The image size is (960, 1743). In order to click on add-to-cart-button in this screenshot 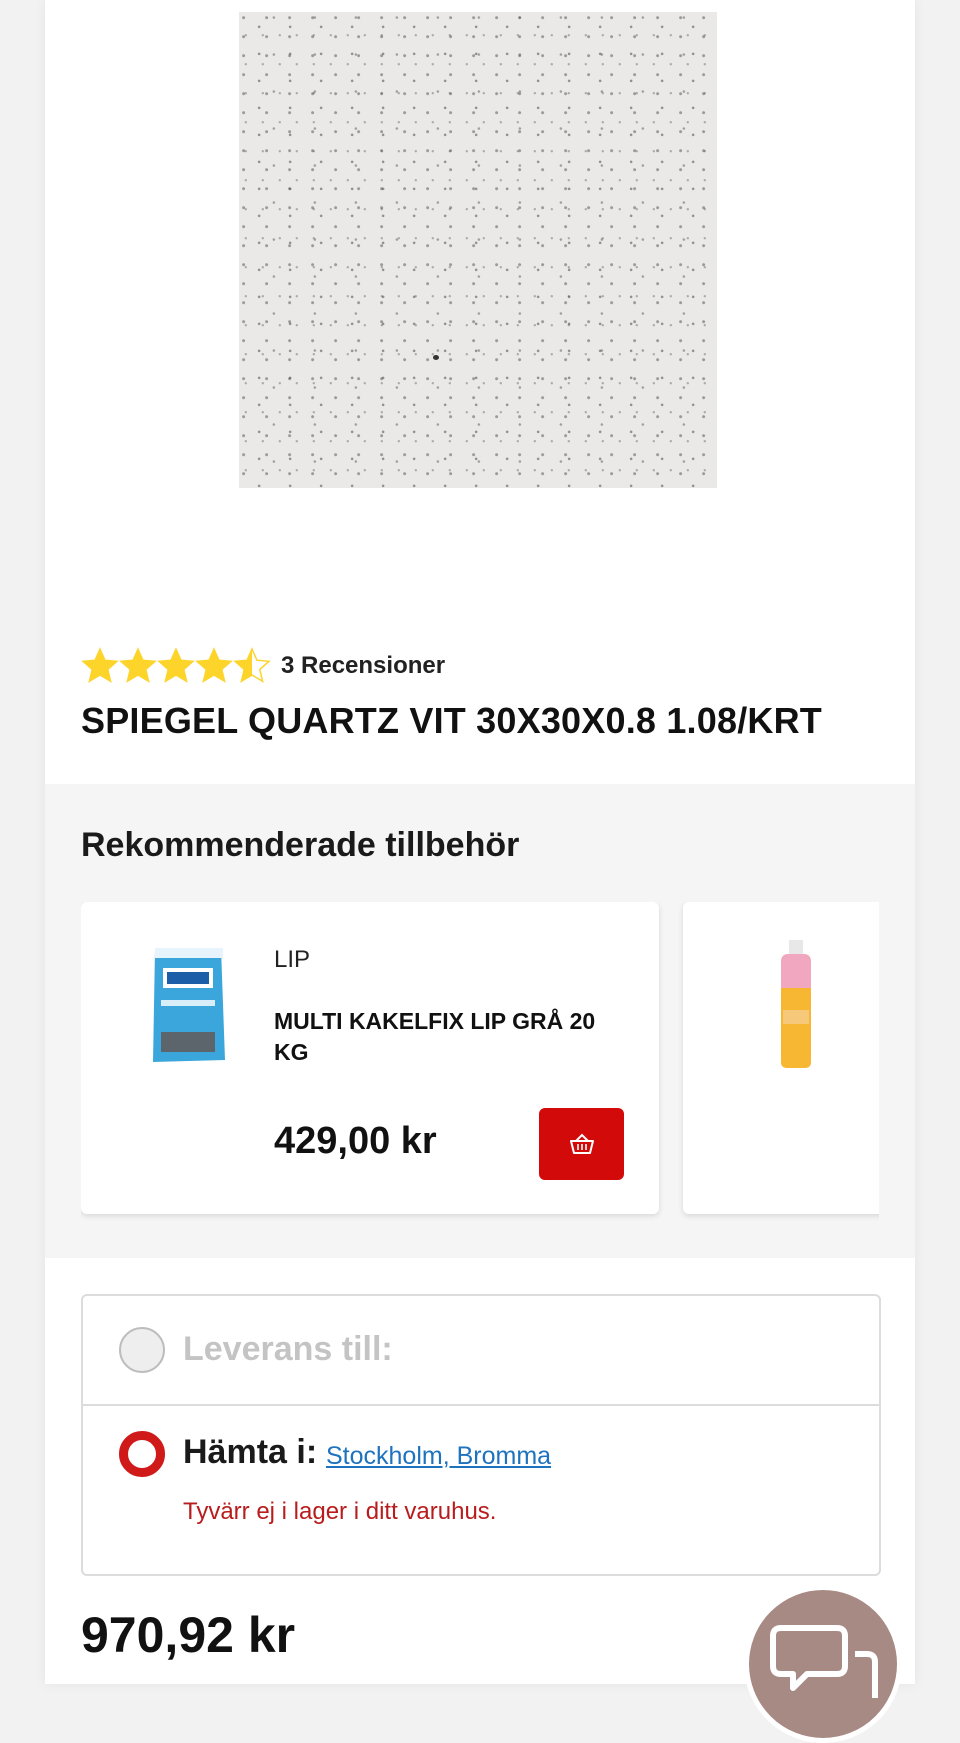, I will do `click(581, 1144)`.